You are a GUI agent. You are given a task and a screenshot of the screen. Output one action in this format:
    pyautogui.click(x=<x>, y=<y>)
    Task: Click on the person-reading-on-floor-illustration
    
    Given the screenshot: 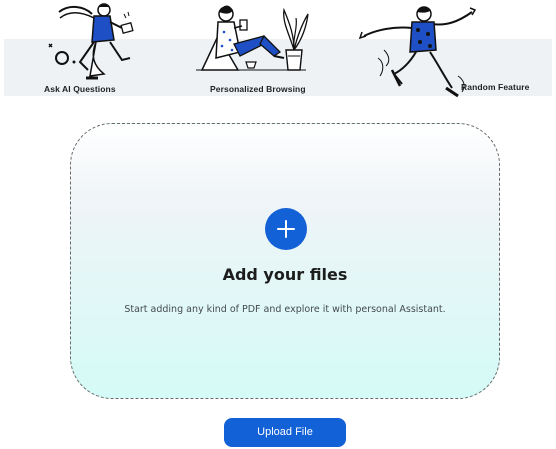 What is the action you would take?
    pyautogui.click(x=252, y=38)
    